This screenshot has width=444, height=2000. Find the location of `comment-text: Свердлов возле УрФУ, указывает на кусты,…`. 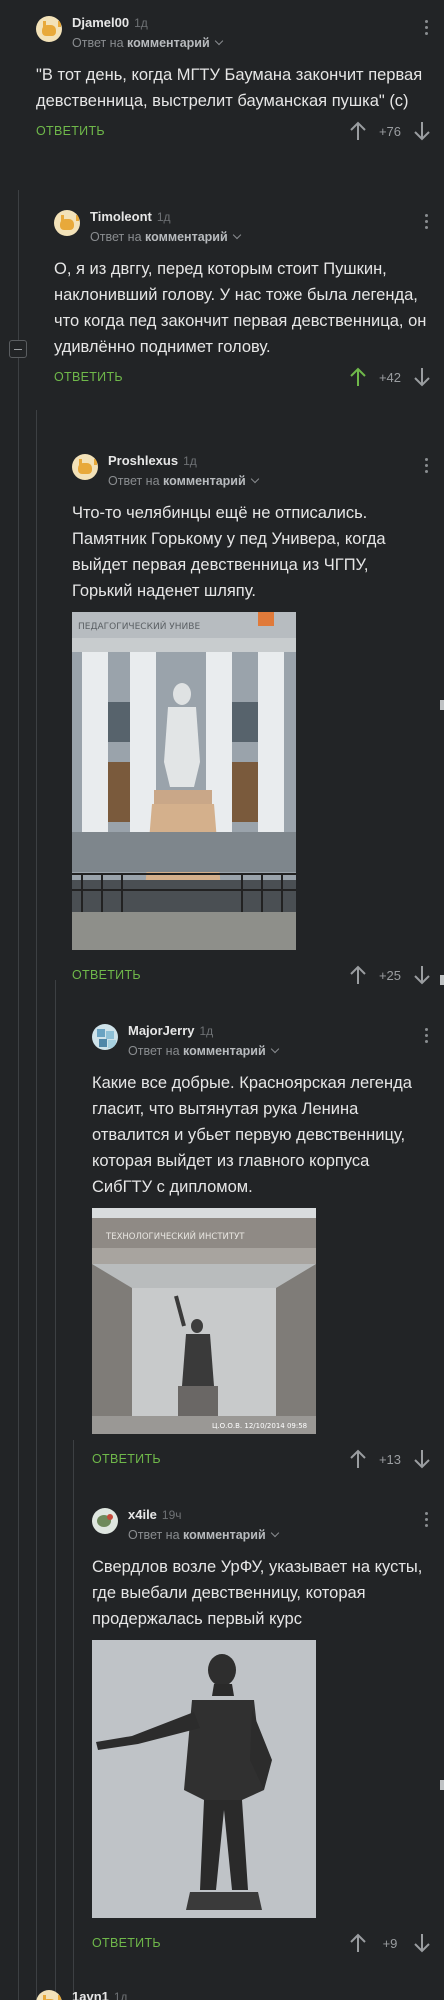

comment-text: Свердлов возле УрФУ, указывает на кусты,… is located at coordinates (257, 1593).